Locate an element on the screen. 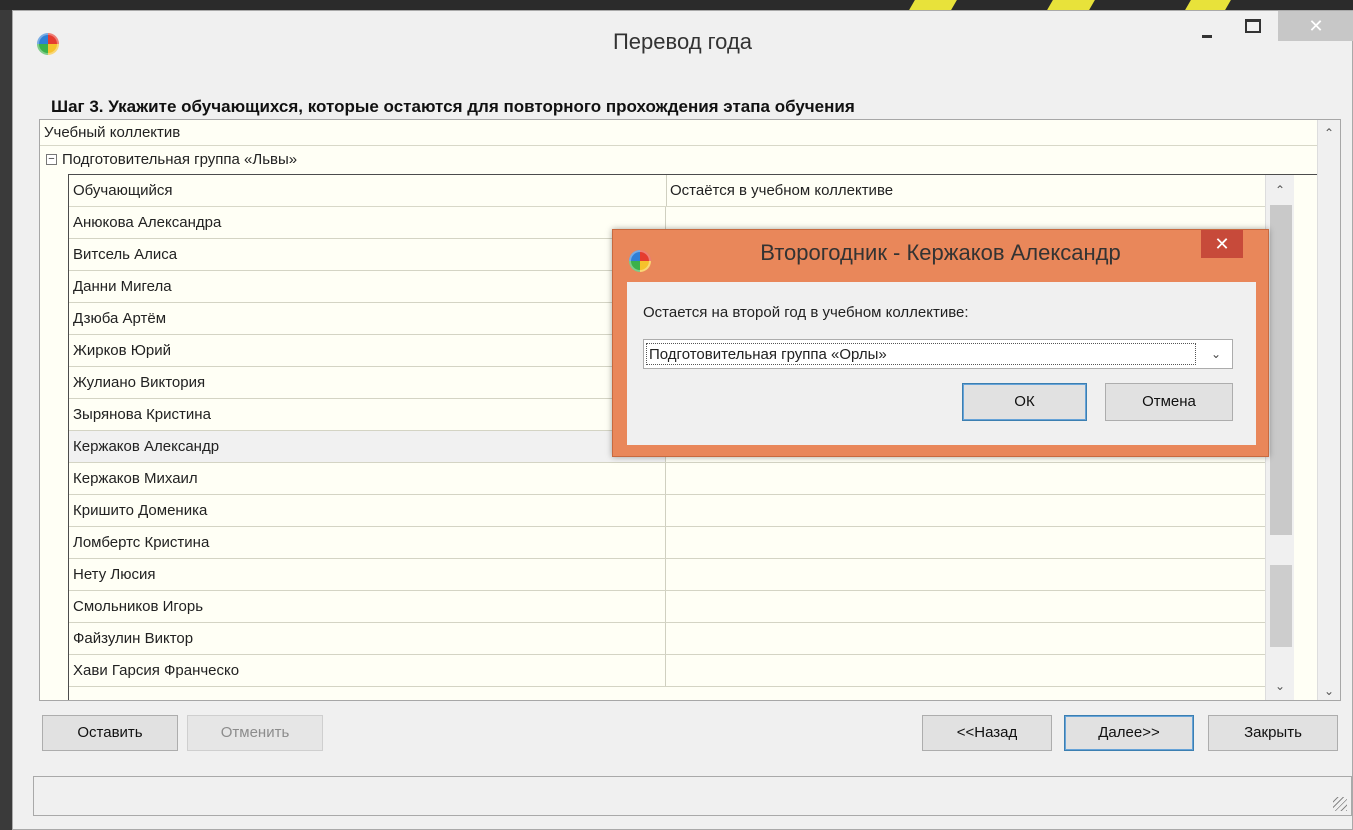  student-cell: Ломбертс Кристина is located at coordinates (367, 542).